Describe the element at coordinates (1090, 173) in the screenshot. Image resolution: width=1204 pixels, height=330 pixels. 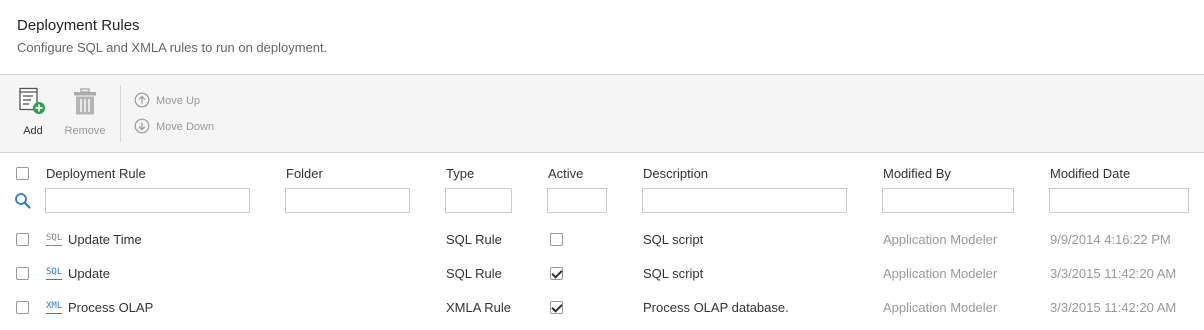
I see `column-header-modified-date: Modified Date` at that location.